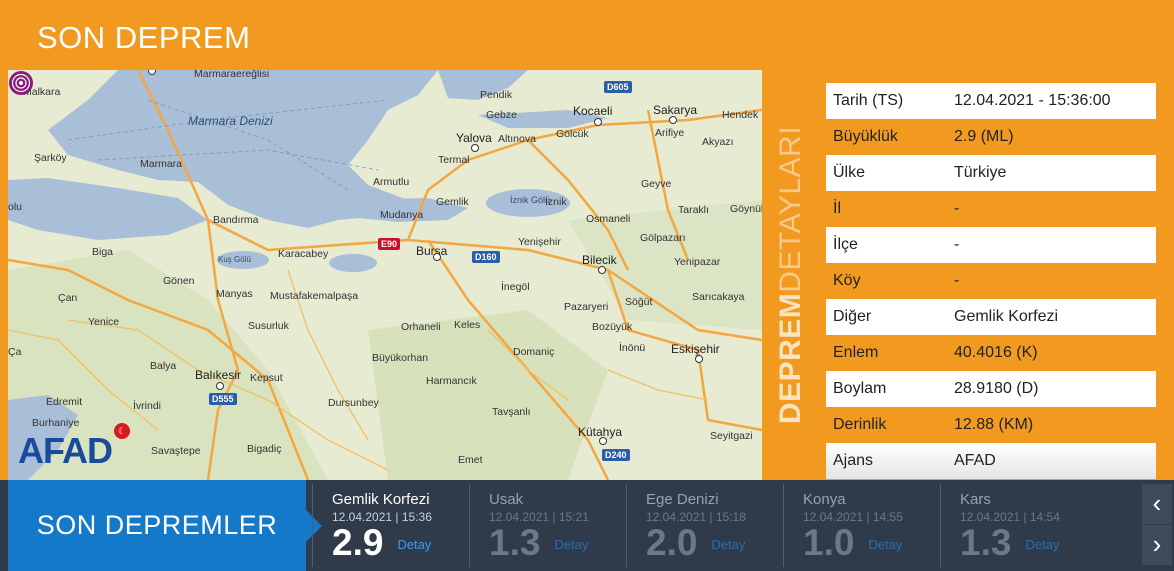 Image resolution: width=1174 pixels, height=571 pixels. I want to click on details-key: Ülke, so click(849, 172).